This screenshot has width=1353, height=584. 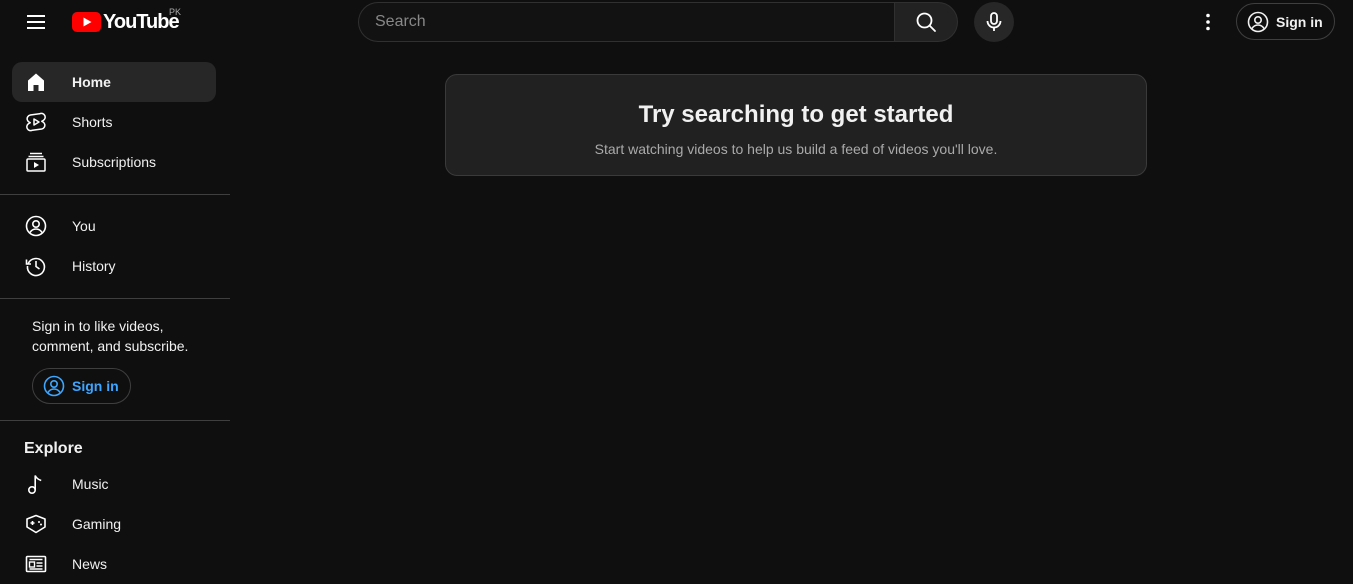 I want to click on youtube-logo: YouTube, so click(x=126, y=22).